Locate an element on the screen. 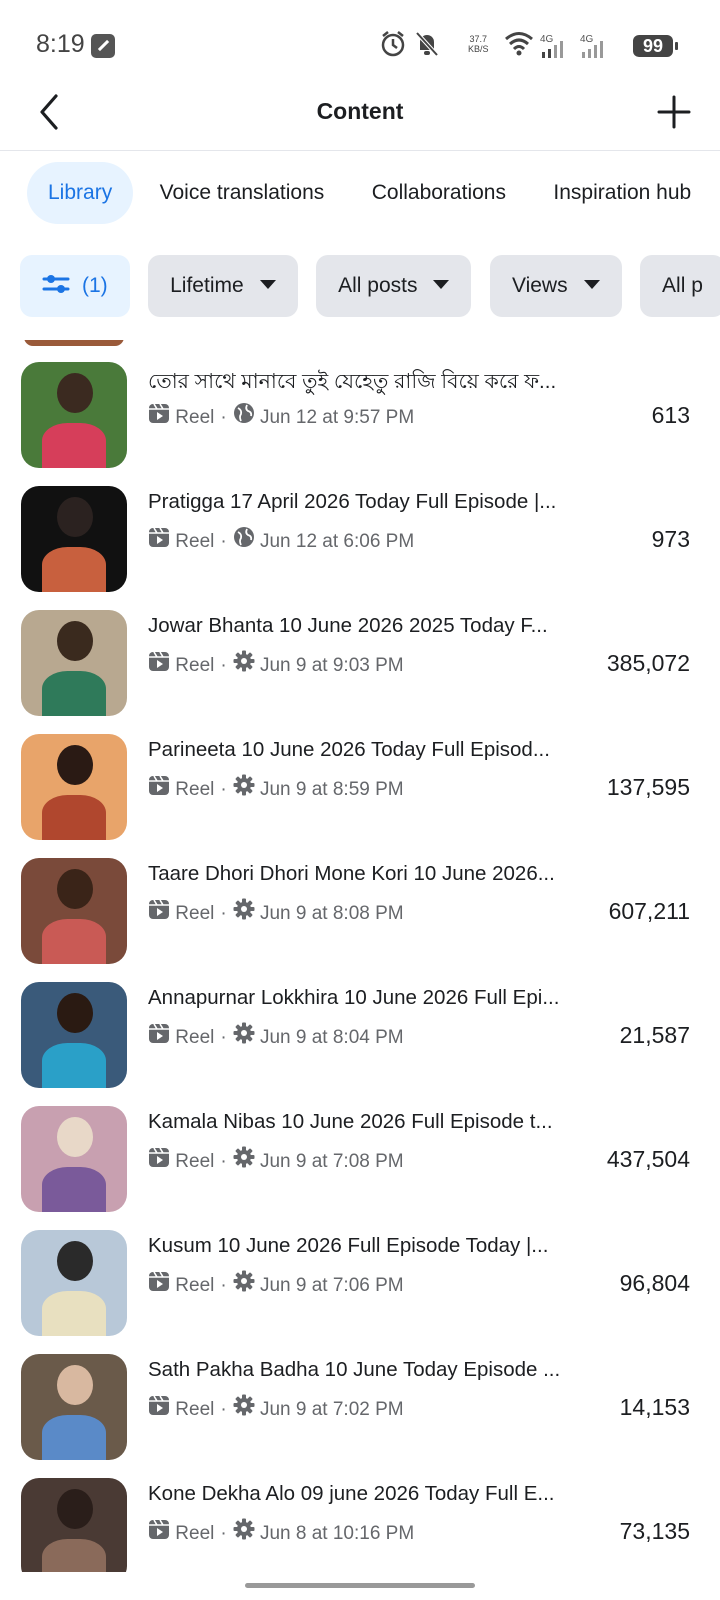 The image size is (720, 1600). post-date: Jun 9 at 7:08 PM is located at coordinates (331, 1162).